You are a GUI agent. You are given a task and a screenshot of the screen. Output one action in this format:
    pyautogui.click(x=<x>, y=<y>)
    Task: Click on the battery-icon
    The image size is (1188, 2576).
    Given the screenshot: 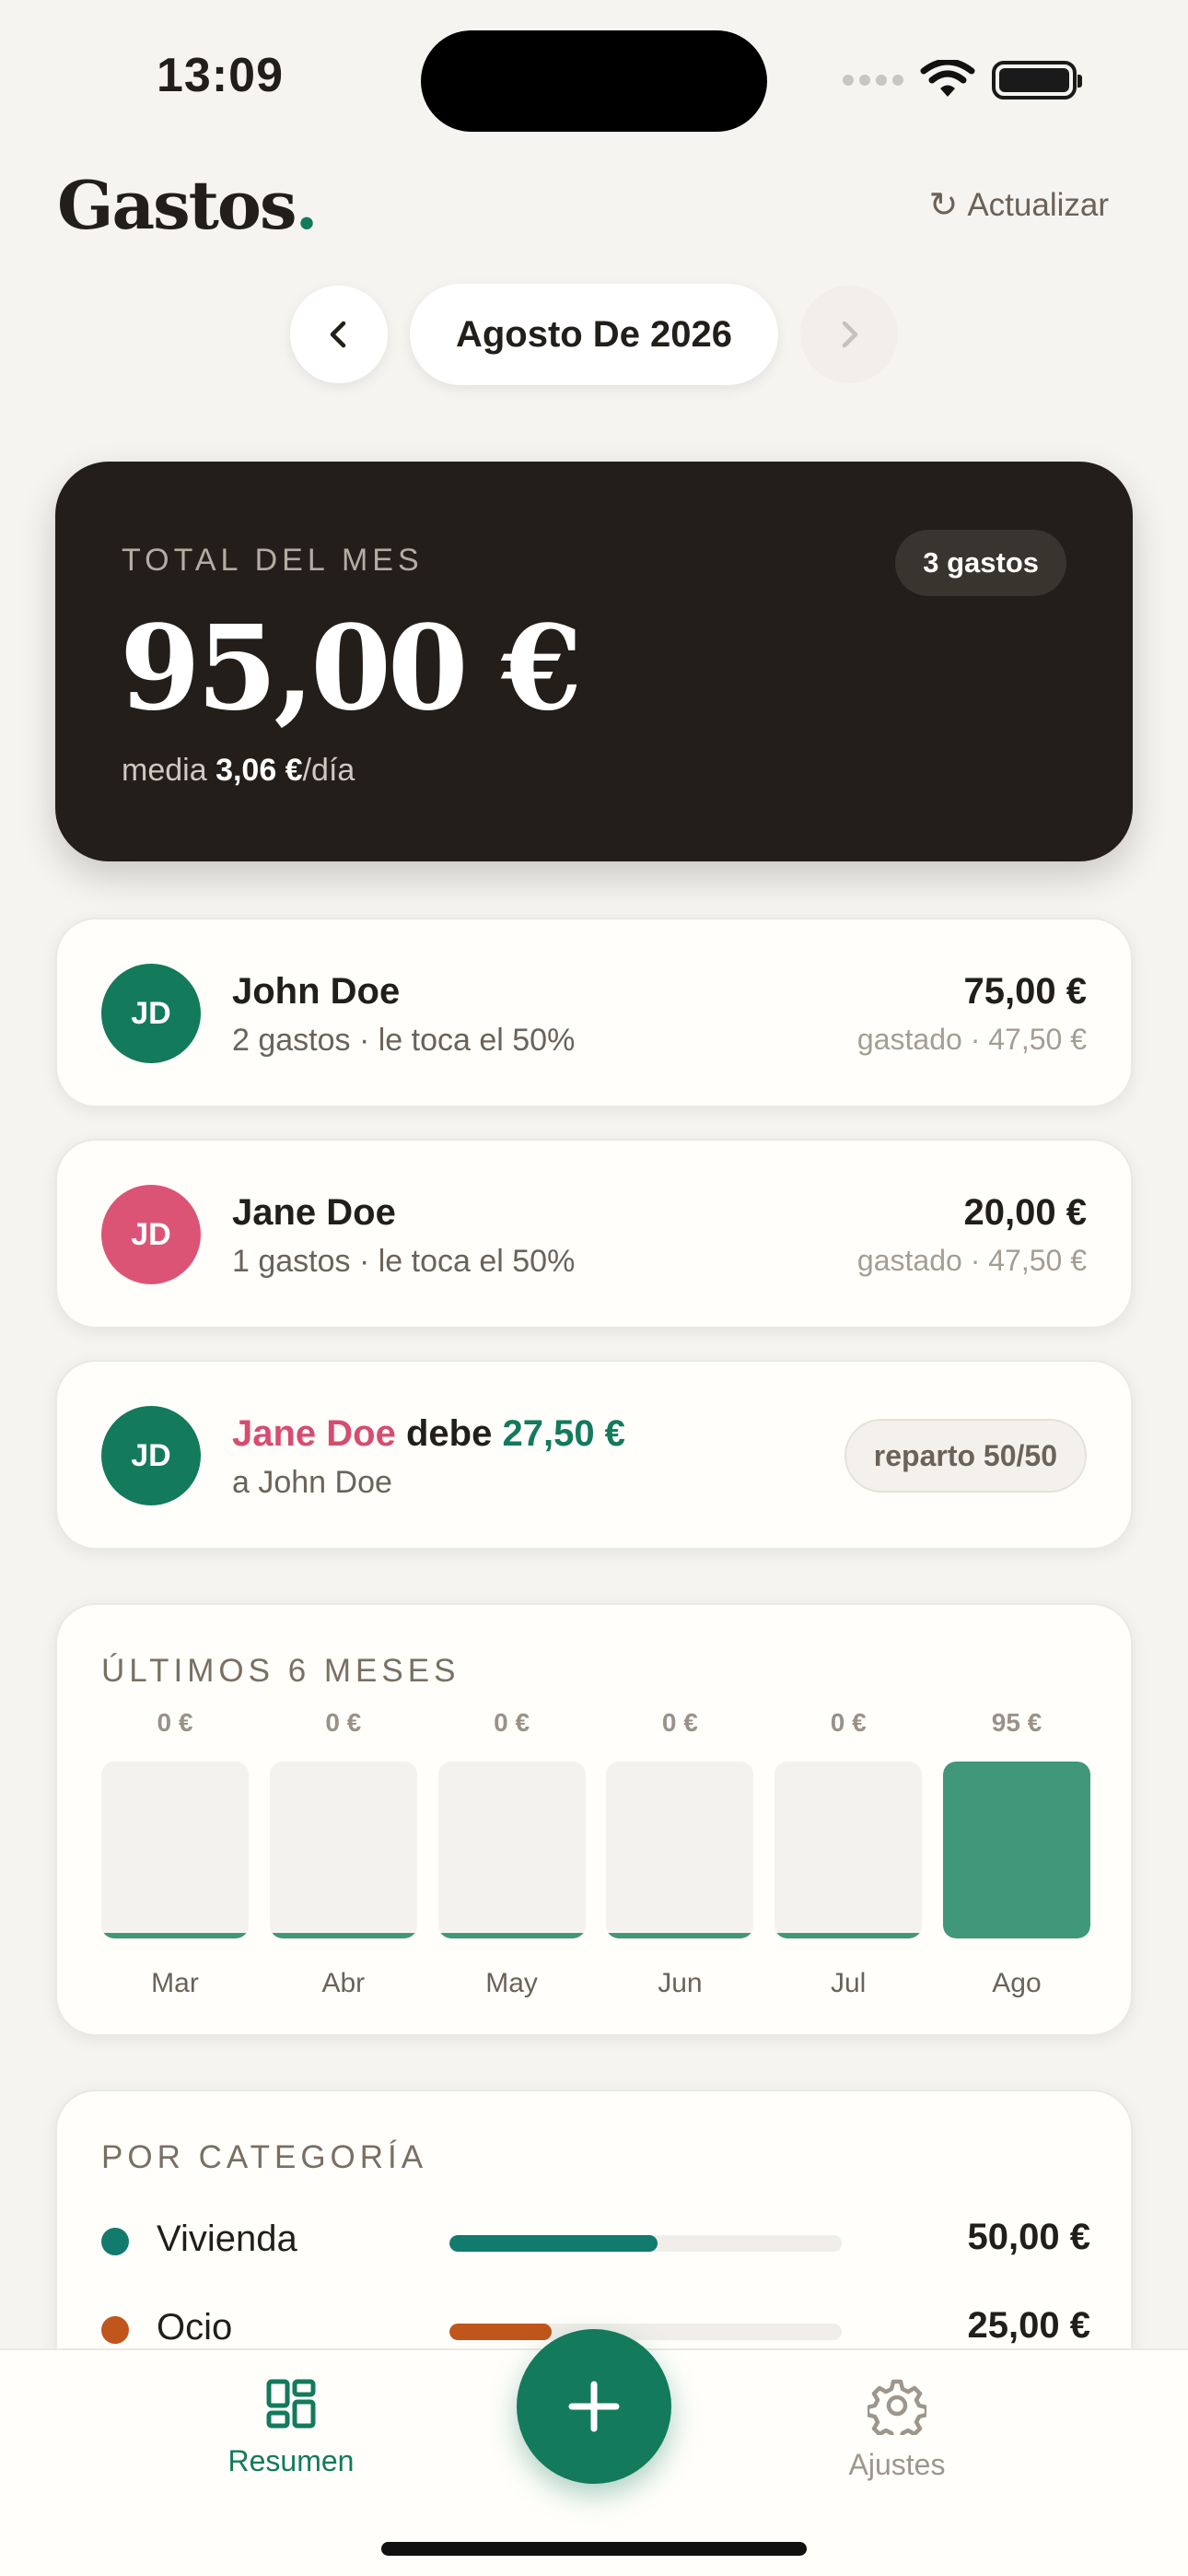 What is the action you would take?
    pyautogui.click(x=1037, y=80)
    